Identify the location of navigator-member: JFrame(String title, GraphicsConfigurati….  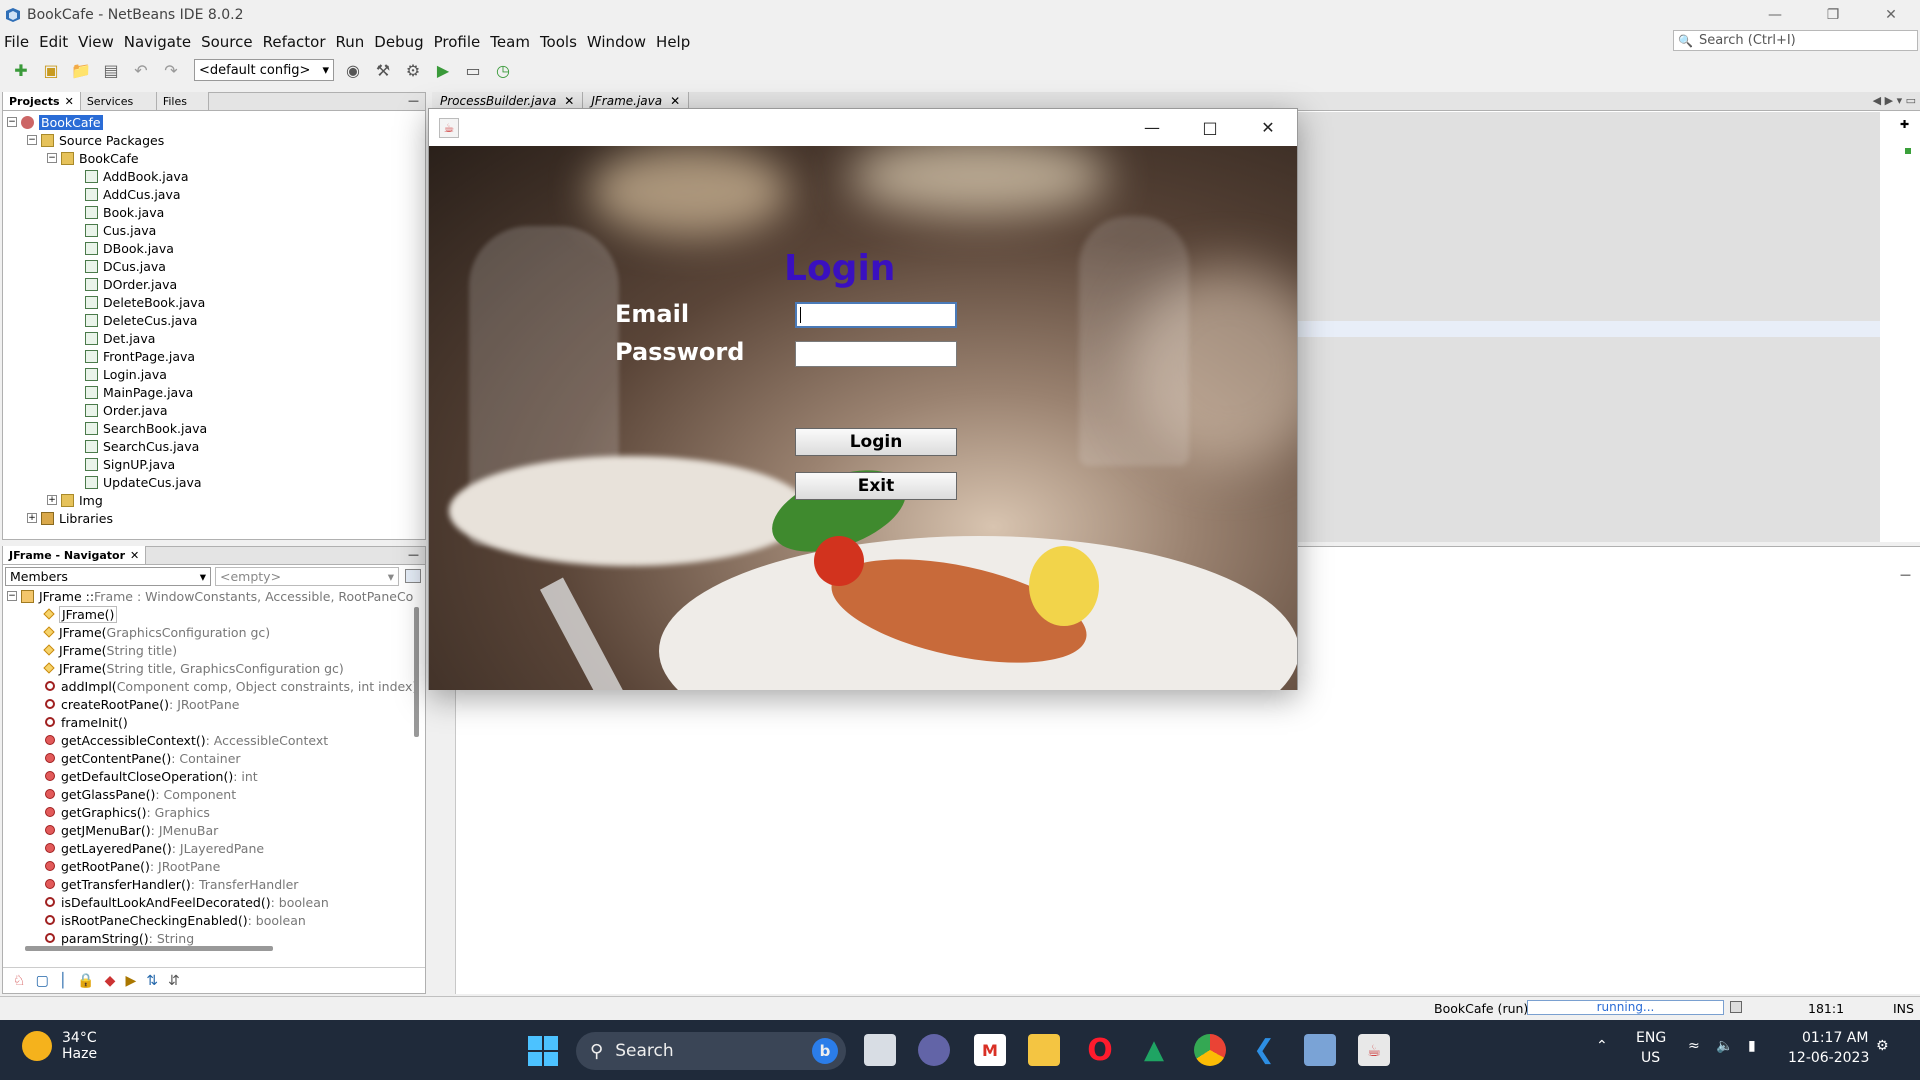
(234, 668).